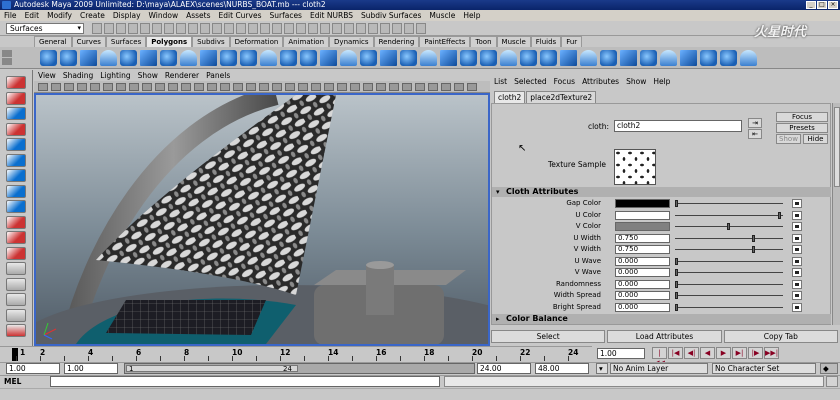 The image size is (840, 400). Describe the element at coordinates (546, 41) in the screenshot. I see `shelf-tab-fluids: Fluids` at that location.